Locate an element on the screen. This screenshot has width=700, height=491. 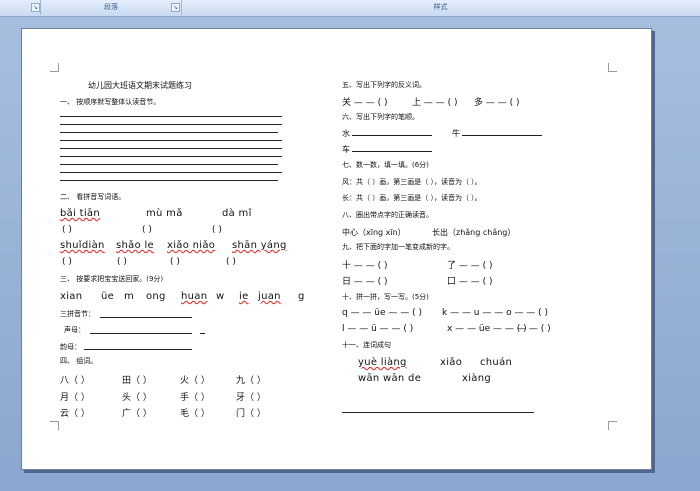
count-line: 风：共（ ）画，第三画是（ ），读音为（ ）。 is located at coordinates (412, 182).